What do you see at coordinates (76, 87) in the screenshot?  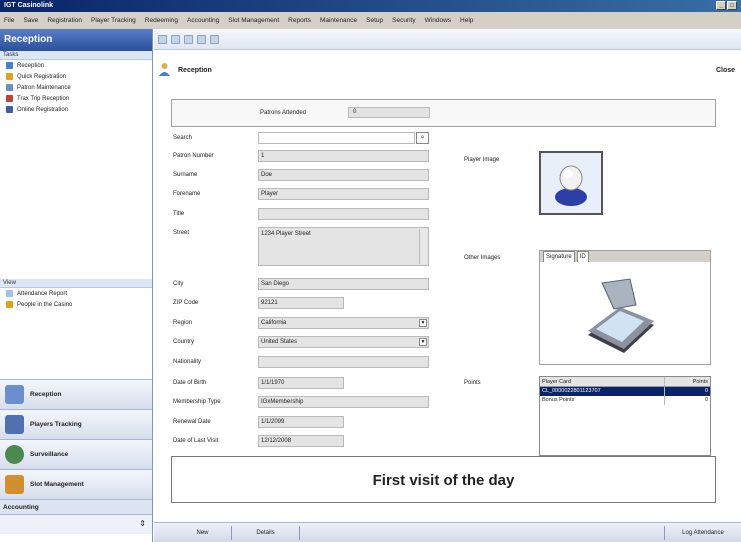 I see `sidebar-item-patron-maintenance: Patron Maintenance` at bounding box center [76, 87].